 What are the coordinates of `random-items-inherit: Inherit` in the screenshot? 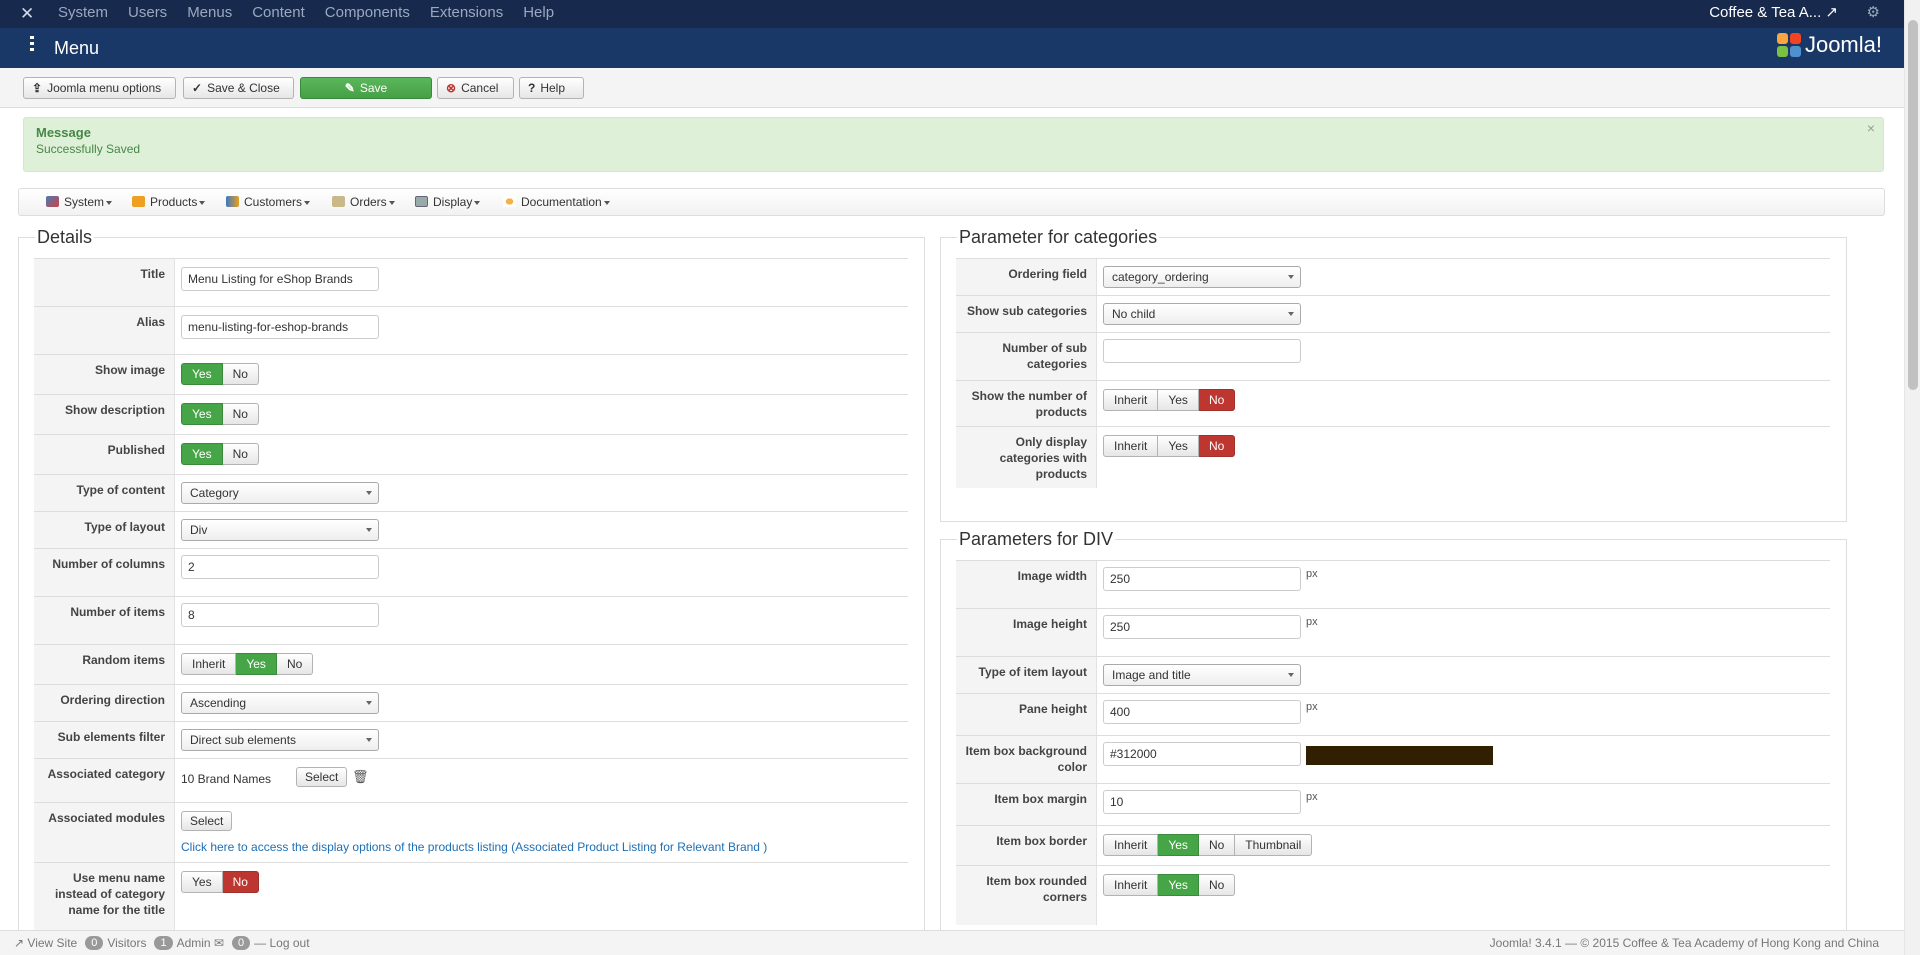 It's located at (209, 664).